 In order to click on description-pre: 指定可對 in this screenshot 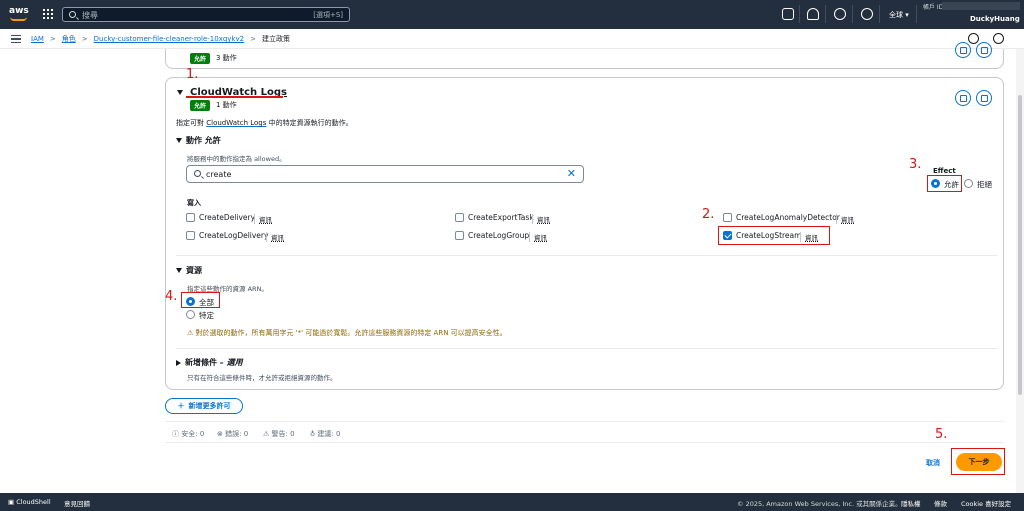, I will do `click(191, 123)`.